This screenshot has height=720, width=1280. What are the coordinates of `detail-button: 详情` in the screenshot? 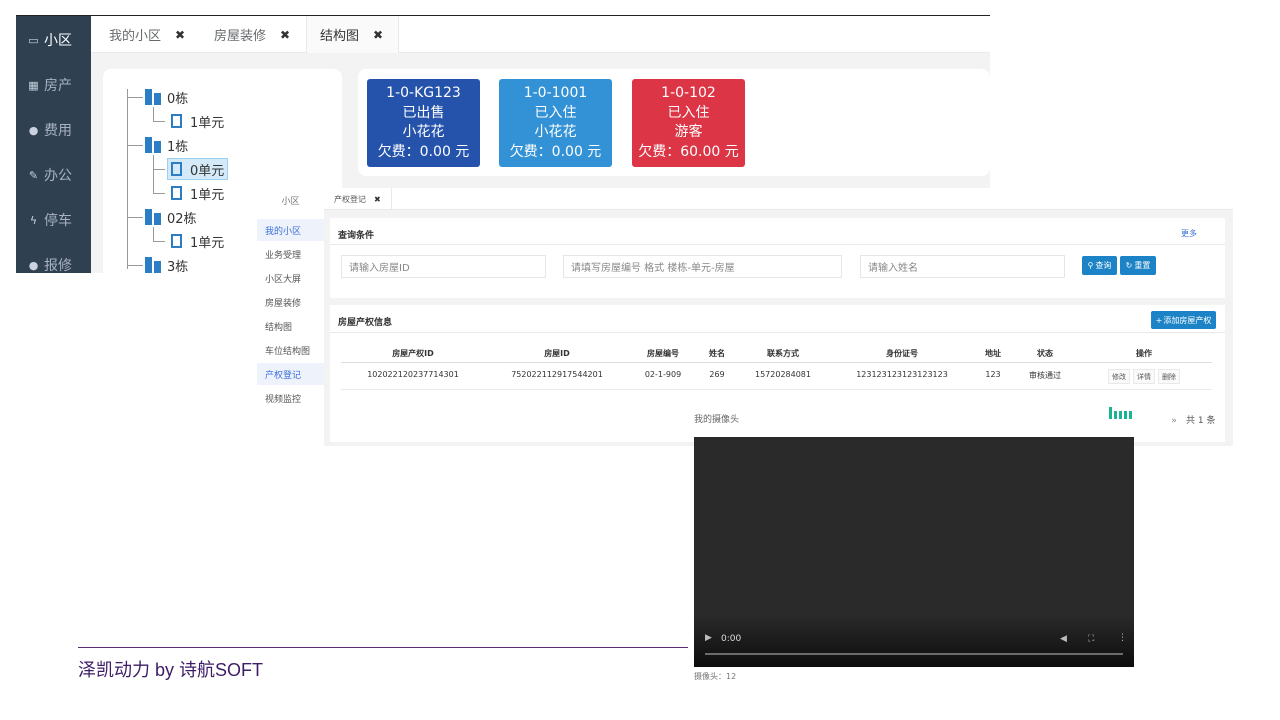 It's located at (1144, 376).